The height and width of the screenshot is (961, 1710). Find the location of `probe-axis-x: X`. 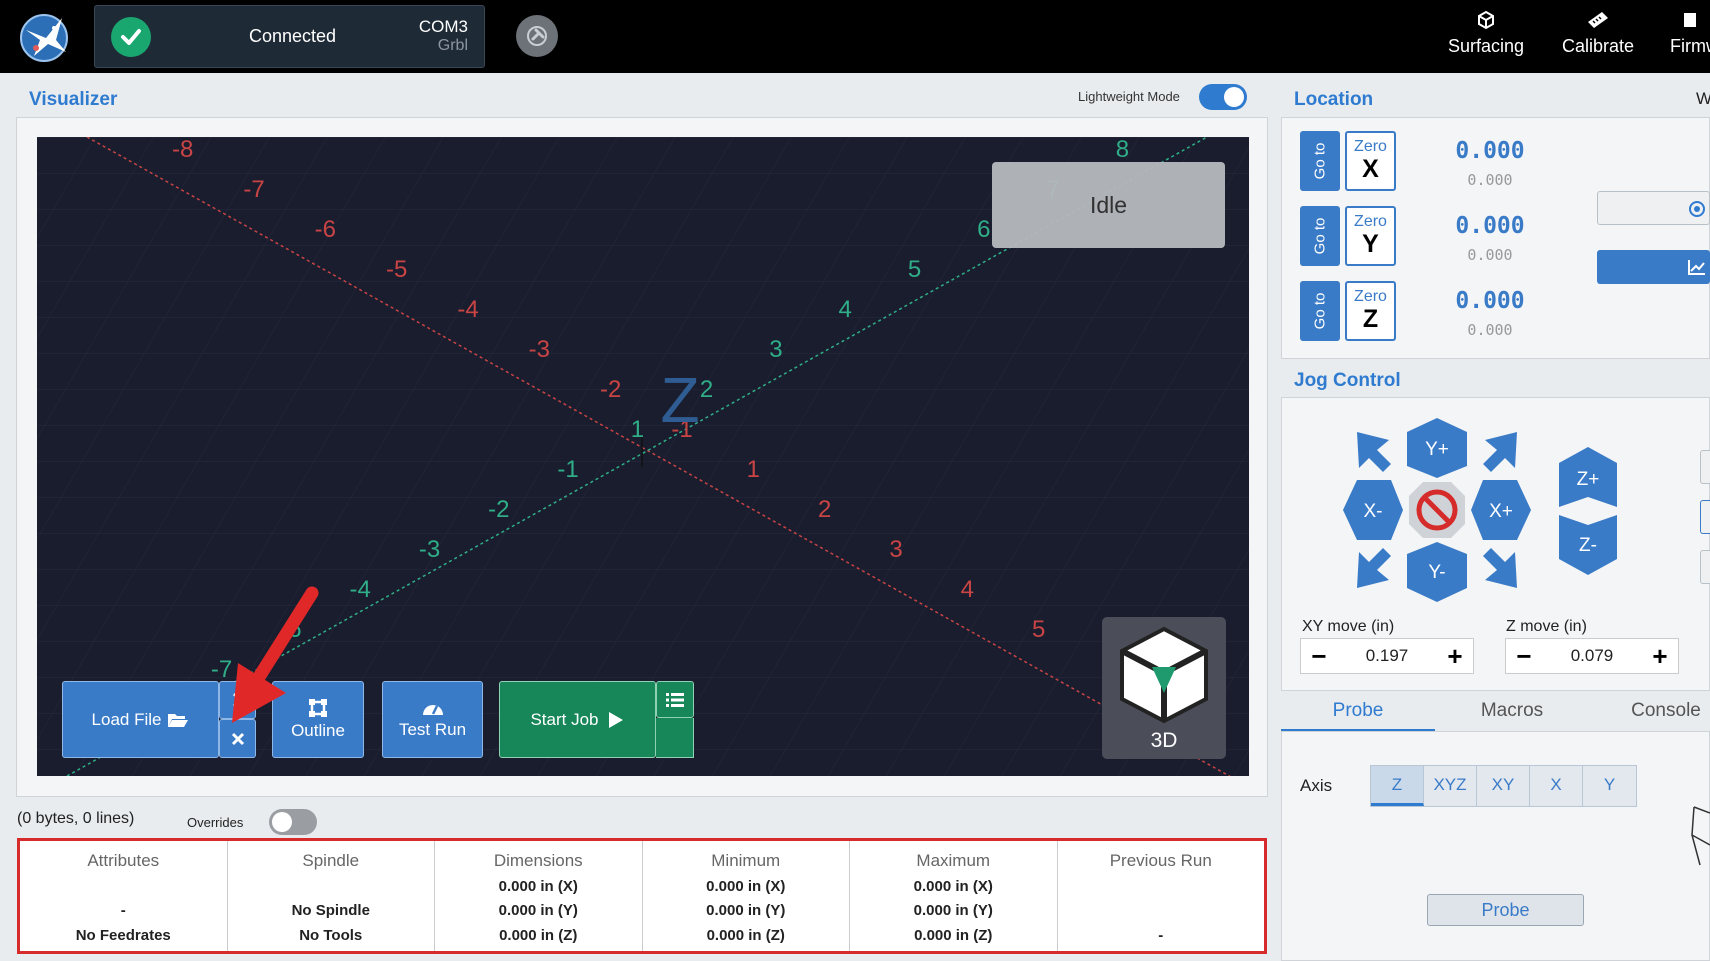

probe-axis-x: X is located at coordinates (1556, 786).